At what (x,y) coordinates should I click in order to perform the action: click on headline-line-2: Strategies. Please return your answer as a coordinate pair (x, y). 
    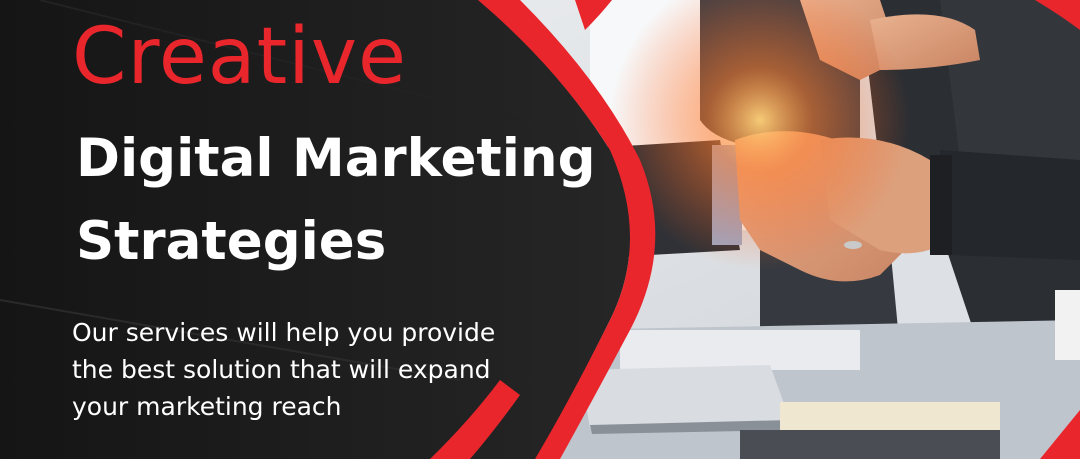
    Looking at the image, I should click on (231, 241).